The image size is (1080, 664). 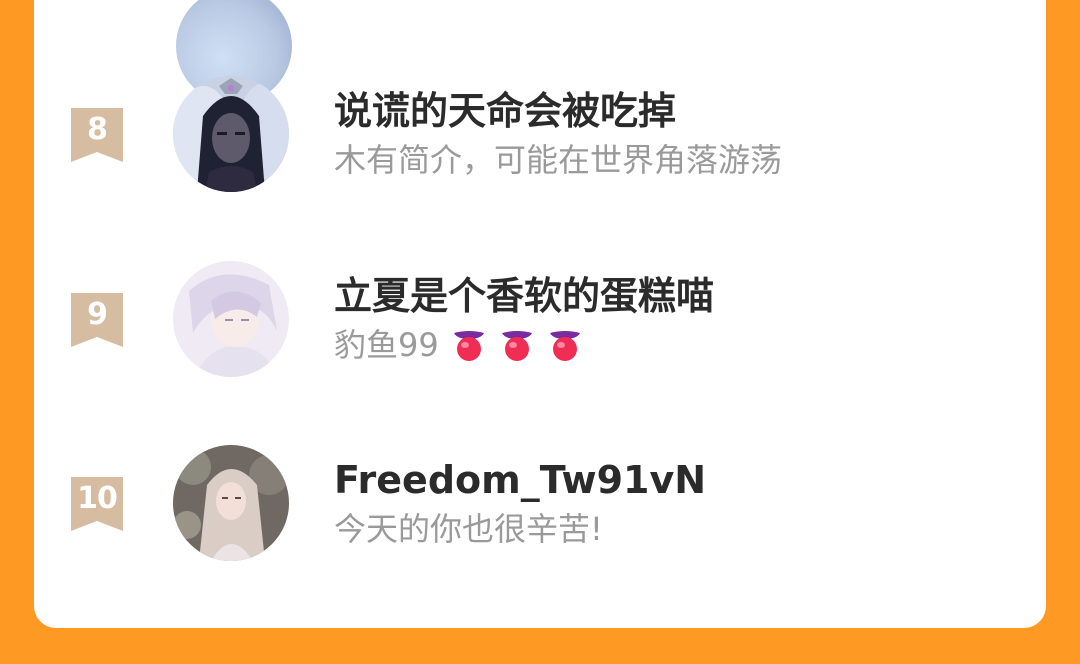 I want to click on user-name: 立夏是个香软的蛋糕喵, so click(x=524, y=296).